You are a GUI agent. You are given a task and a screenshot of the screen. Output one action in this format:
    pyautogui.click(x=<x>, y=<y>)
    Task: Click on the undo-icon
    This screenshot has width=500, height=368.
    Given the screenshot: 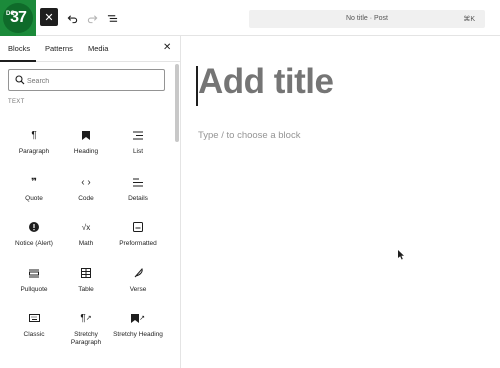 What is the action you would take?
    pyautogui.click(x=72, y=18)
    